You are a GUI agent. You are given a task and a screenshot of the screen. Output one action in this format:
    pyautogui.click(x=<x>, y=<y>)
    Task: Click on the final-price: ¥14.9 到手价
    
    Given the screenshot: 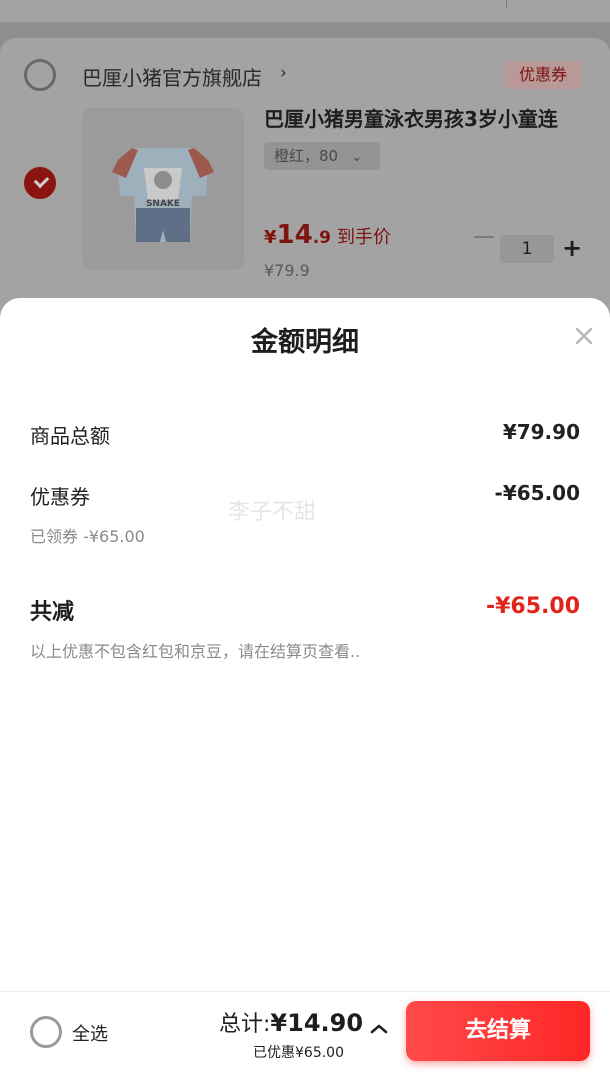 What is the action you would take?
    pyautogui.click(x=327, y=235)
    